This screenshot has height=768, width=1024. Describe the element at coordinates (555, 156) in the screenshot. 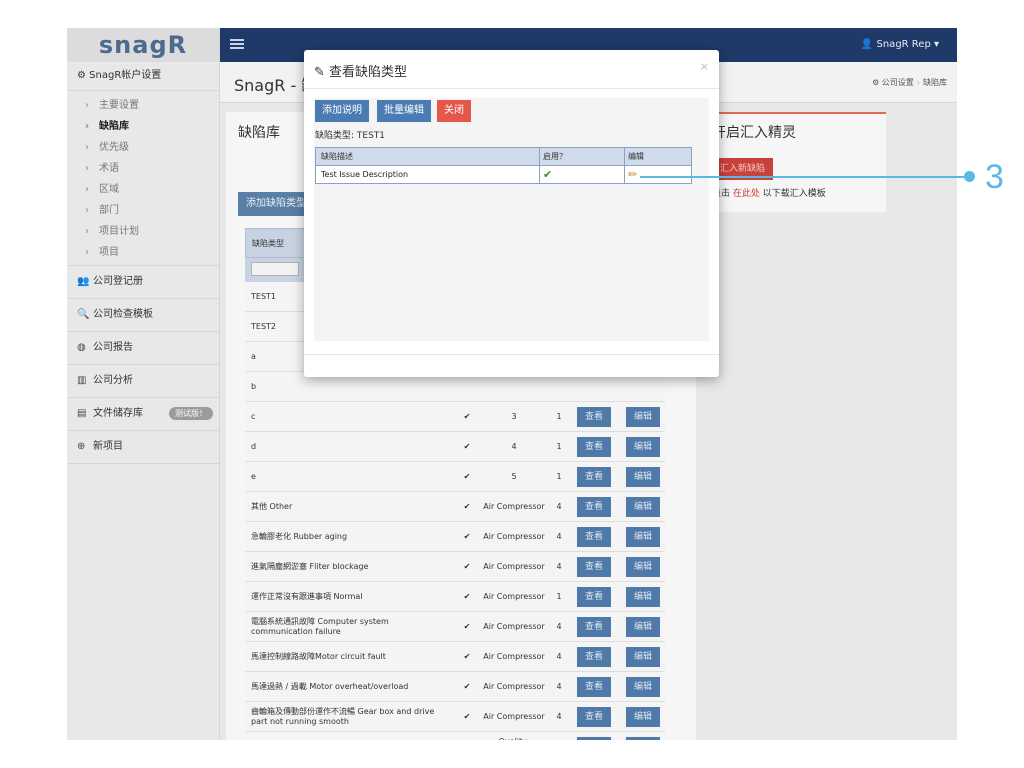

I see `column-header-enabled: 启用？` at that location.